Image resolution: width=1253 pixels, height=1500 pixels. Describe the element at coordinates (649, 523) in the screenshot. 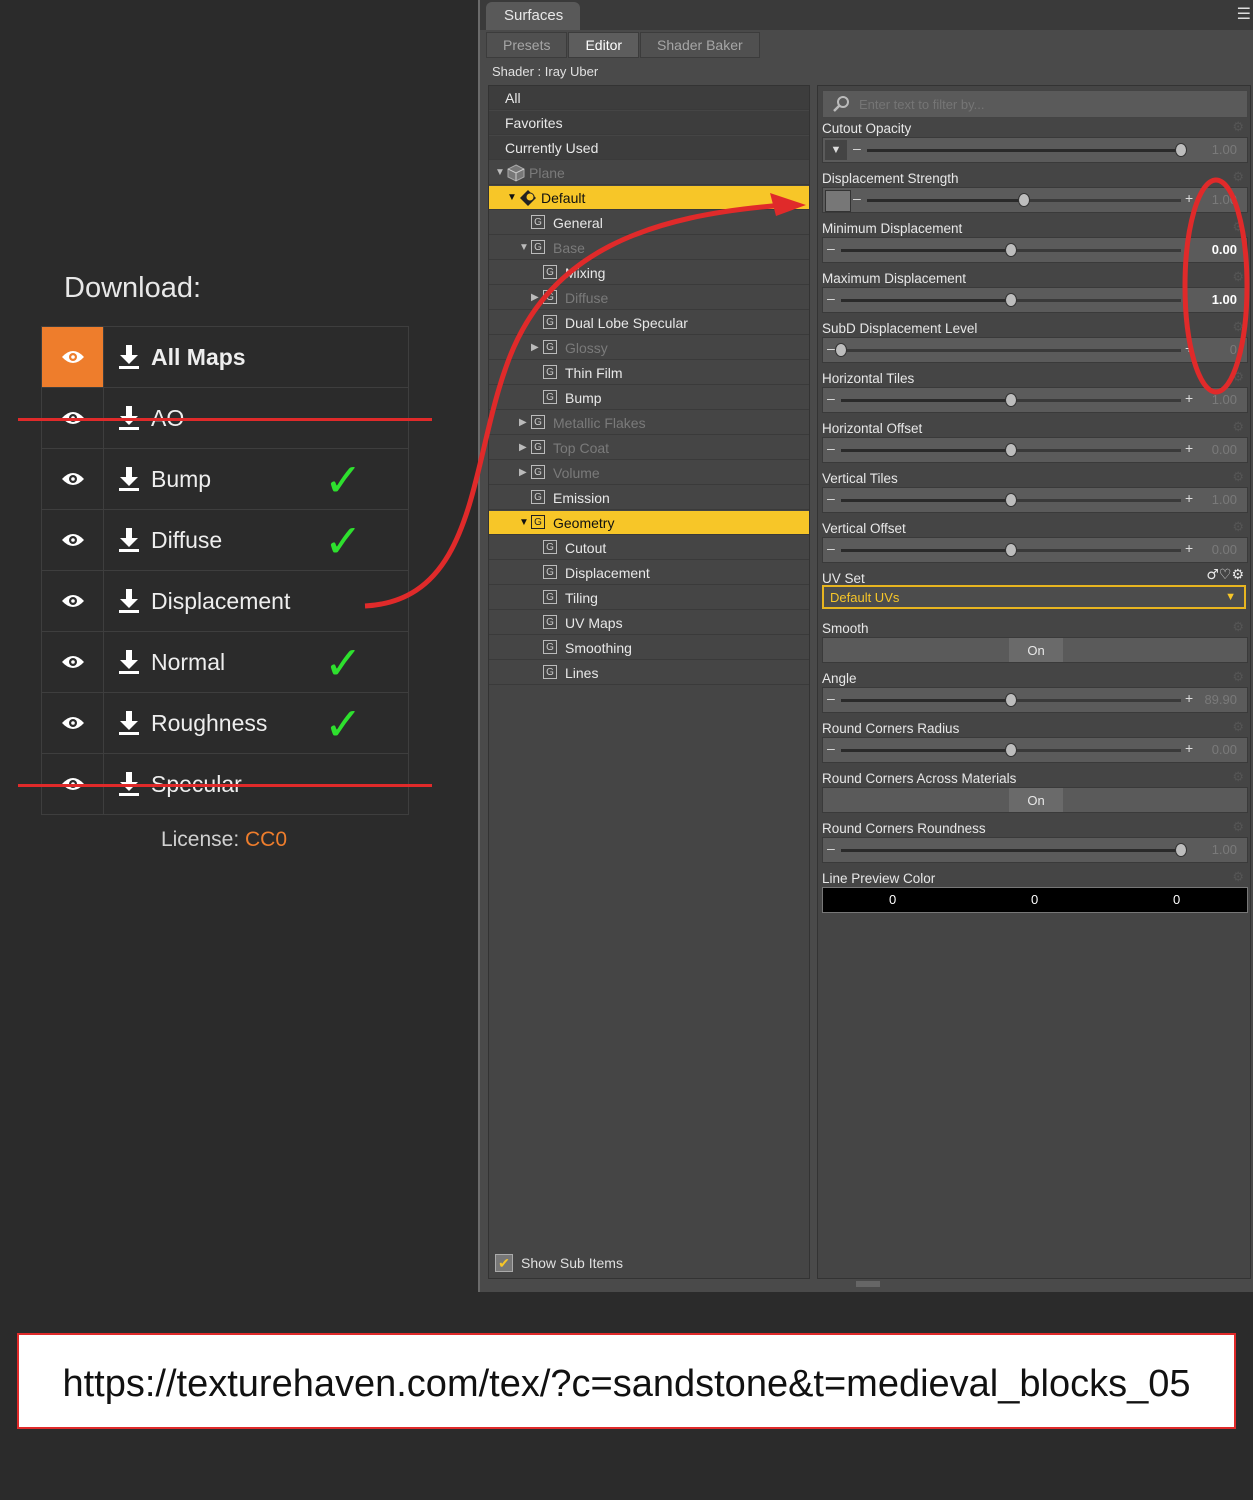

I see `tree-item: ▼ G Geometry` at that location.